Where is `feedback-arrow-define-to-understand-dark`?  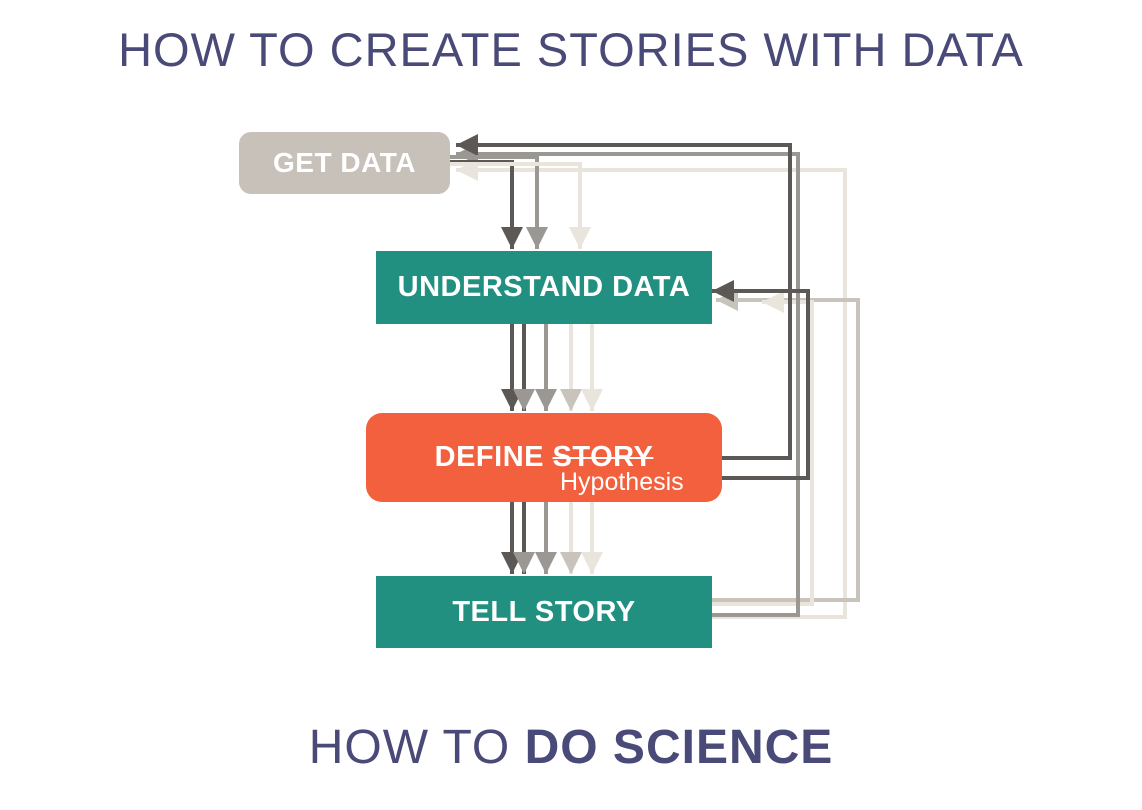
feedback-arrow-define-to-understand-dark is located at coordinates (761, 380).